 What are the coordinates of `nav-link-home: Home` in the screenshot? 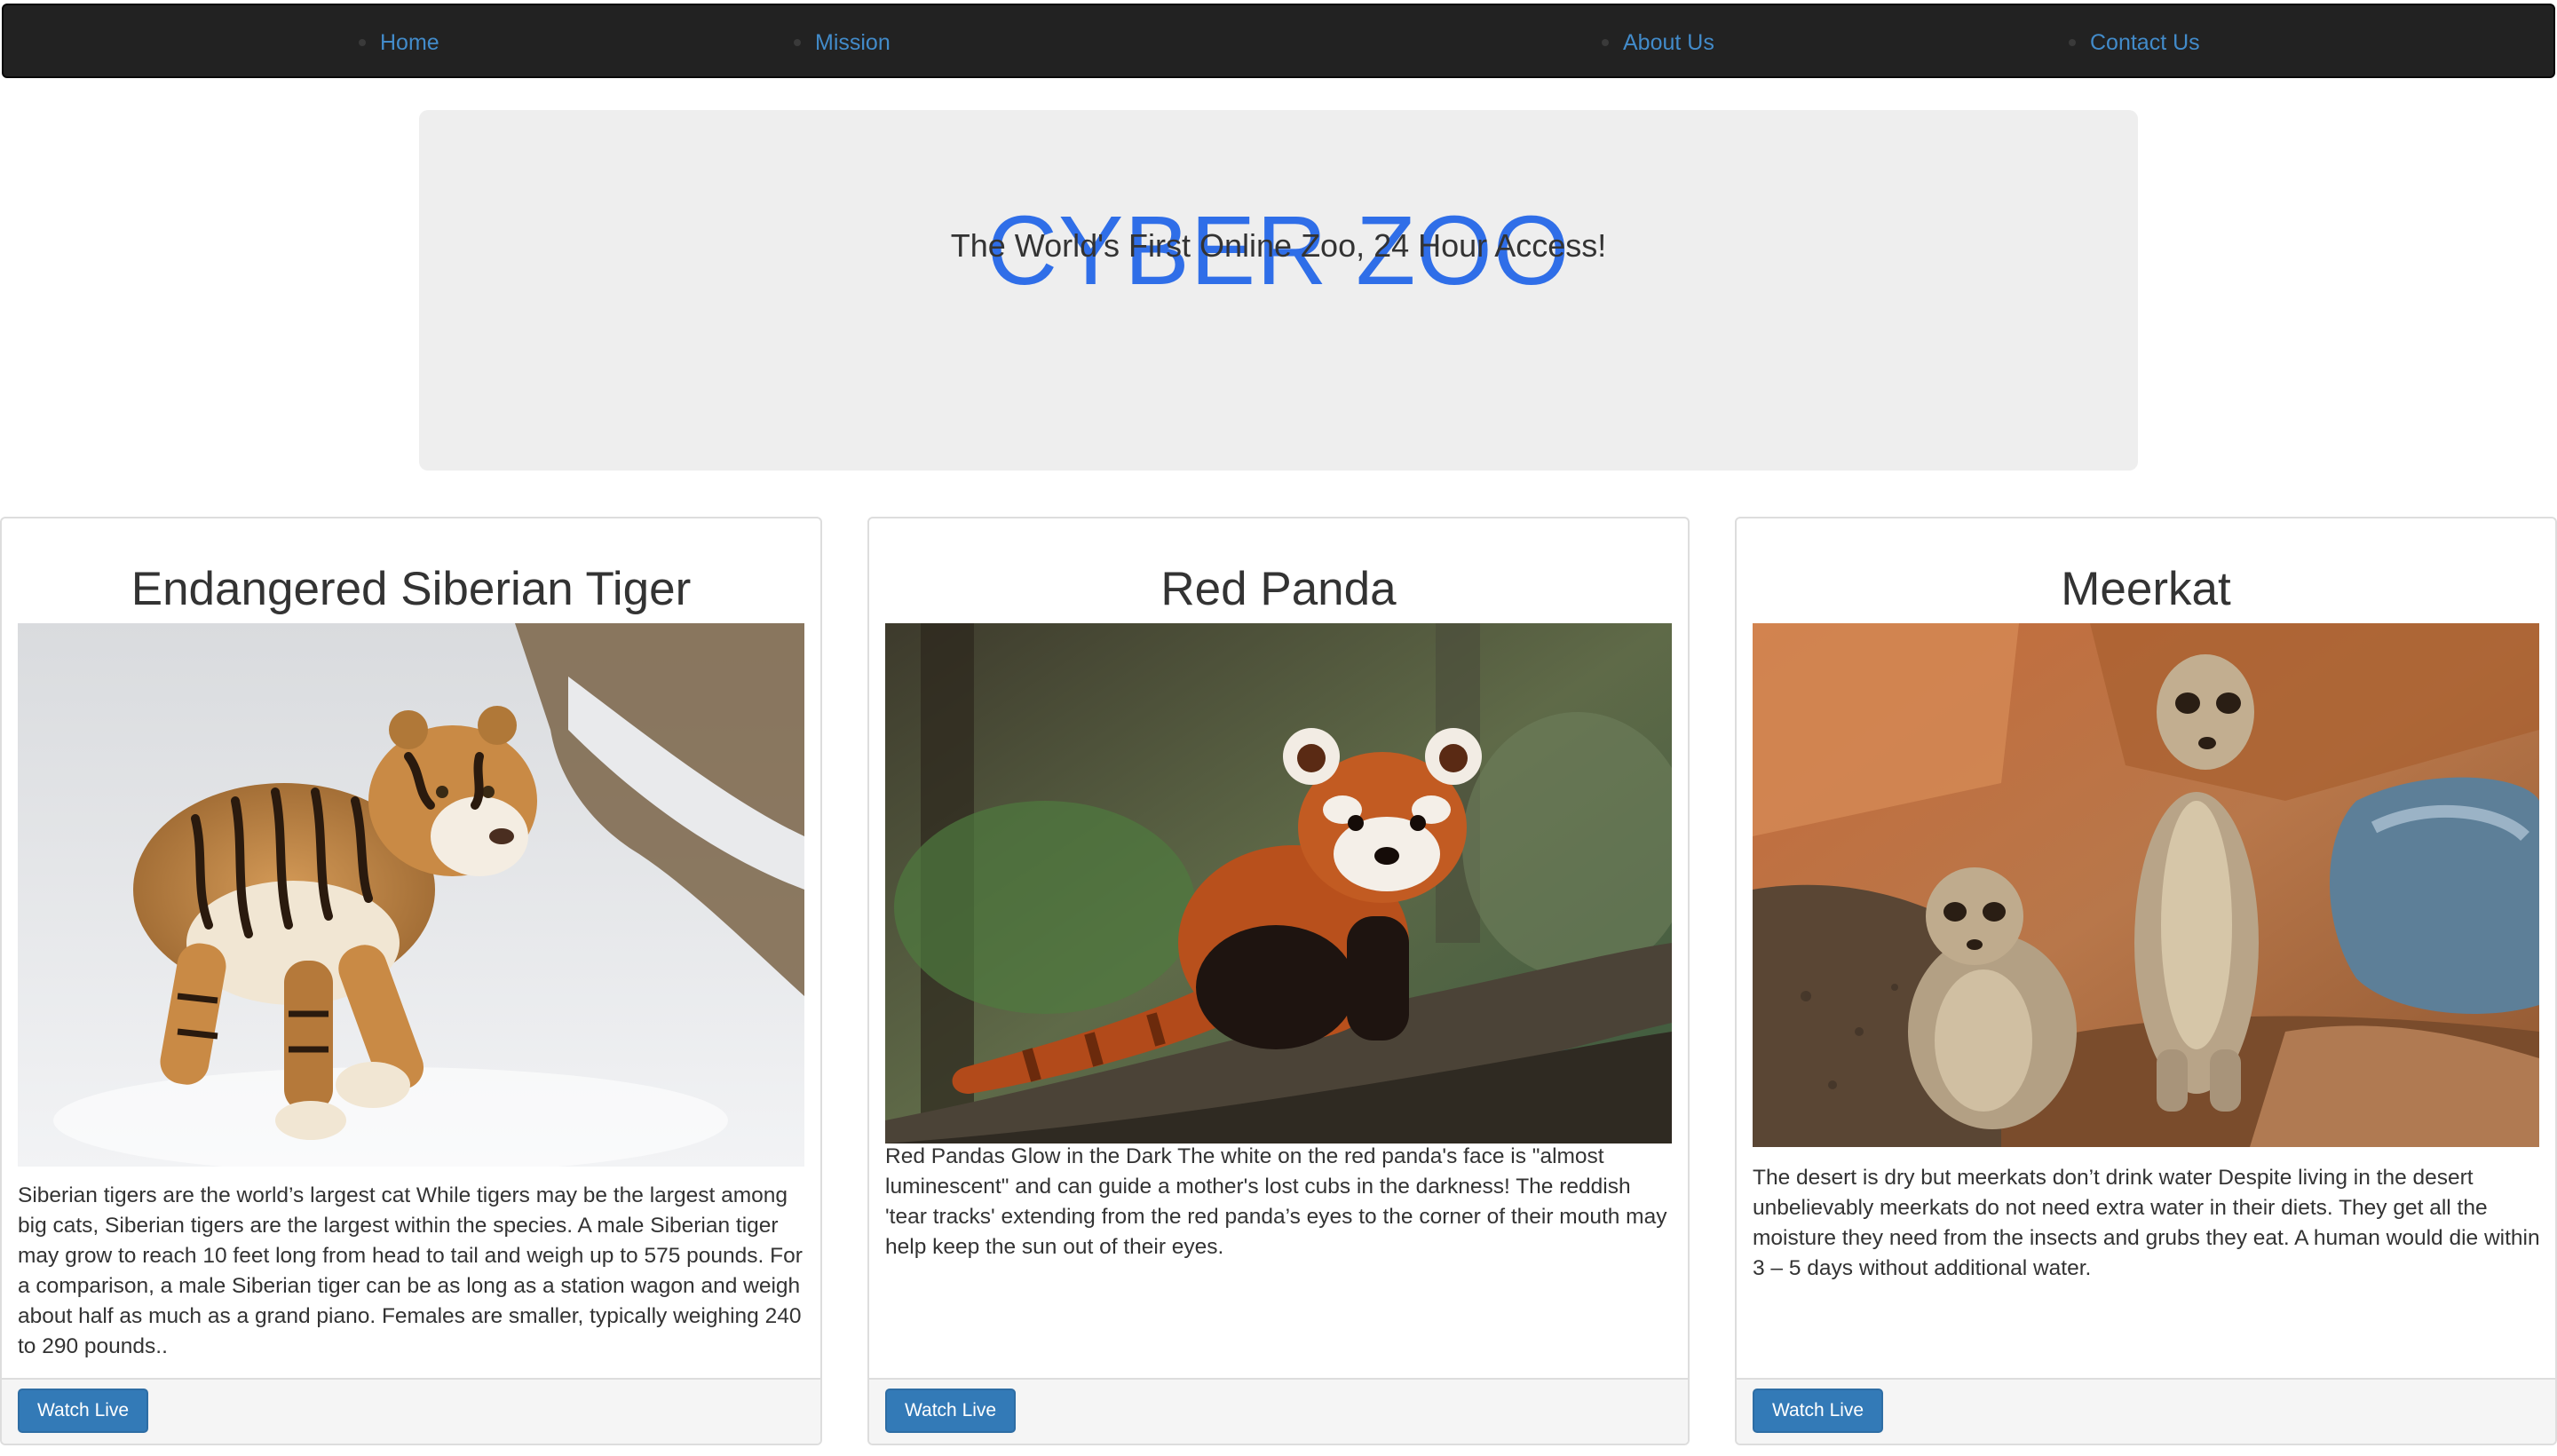 It's located at (409, 43).